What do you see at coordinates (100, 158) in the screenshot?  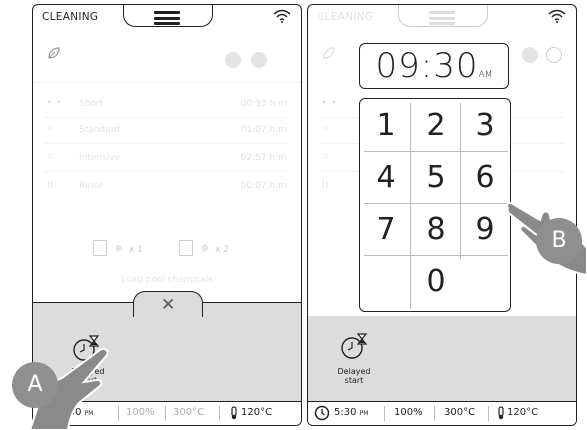 I see `program-name: Intensive` at bounding box center [100, 158].